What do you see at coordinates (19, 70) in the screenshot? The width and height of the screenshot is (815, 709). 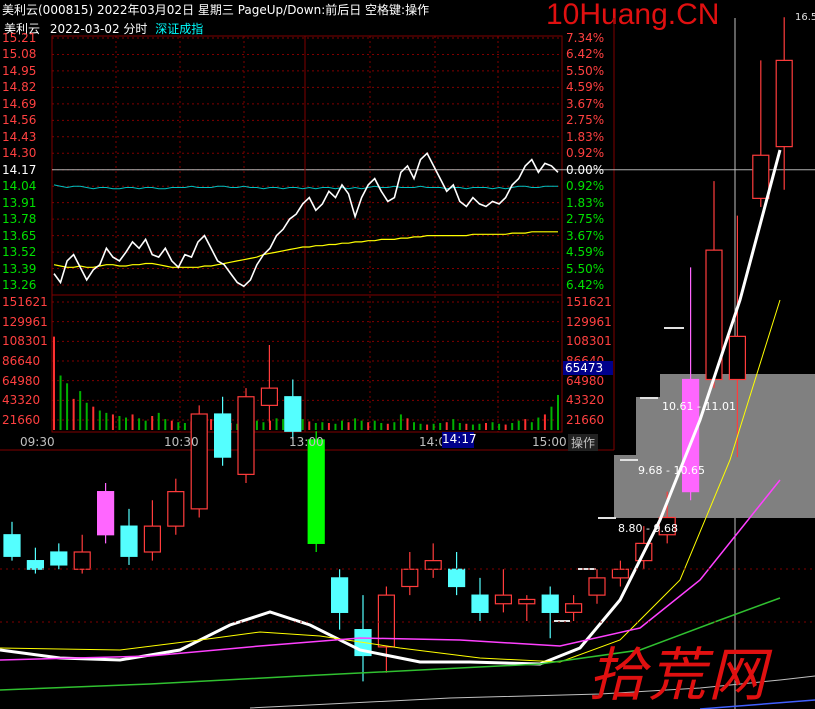 I see `price-tick-label: 14.95` at bounding box center [19, 70].